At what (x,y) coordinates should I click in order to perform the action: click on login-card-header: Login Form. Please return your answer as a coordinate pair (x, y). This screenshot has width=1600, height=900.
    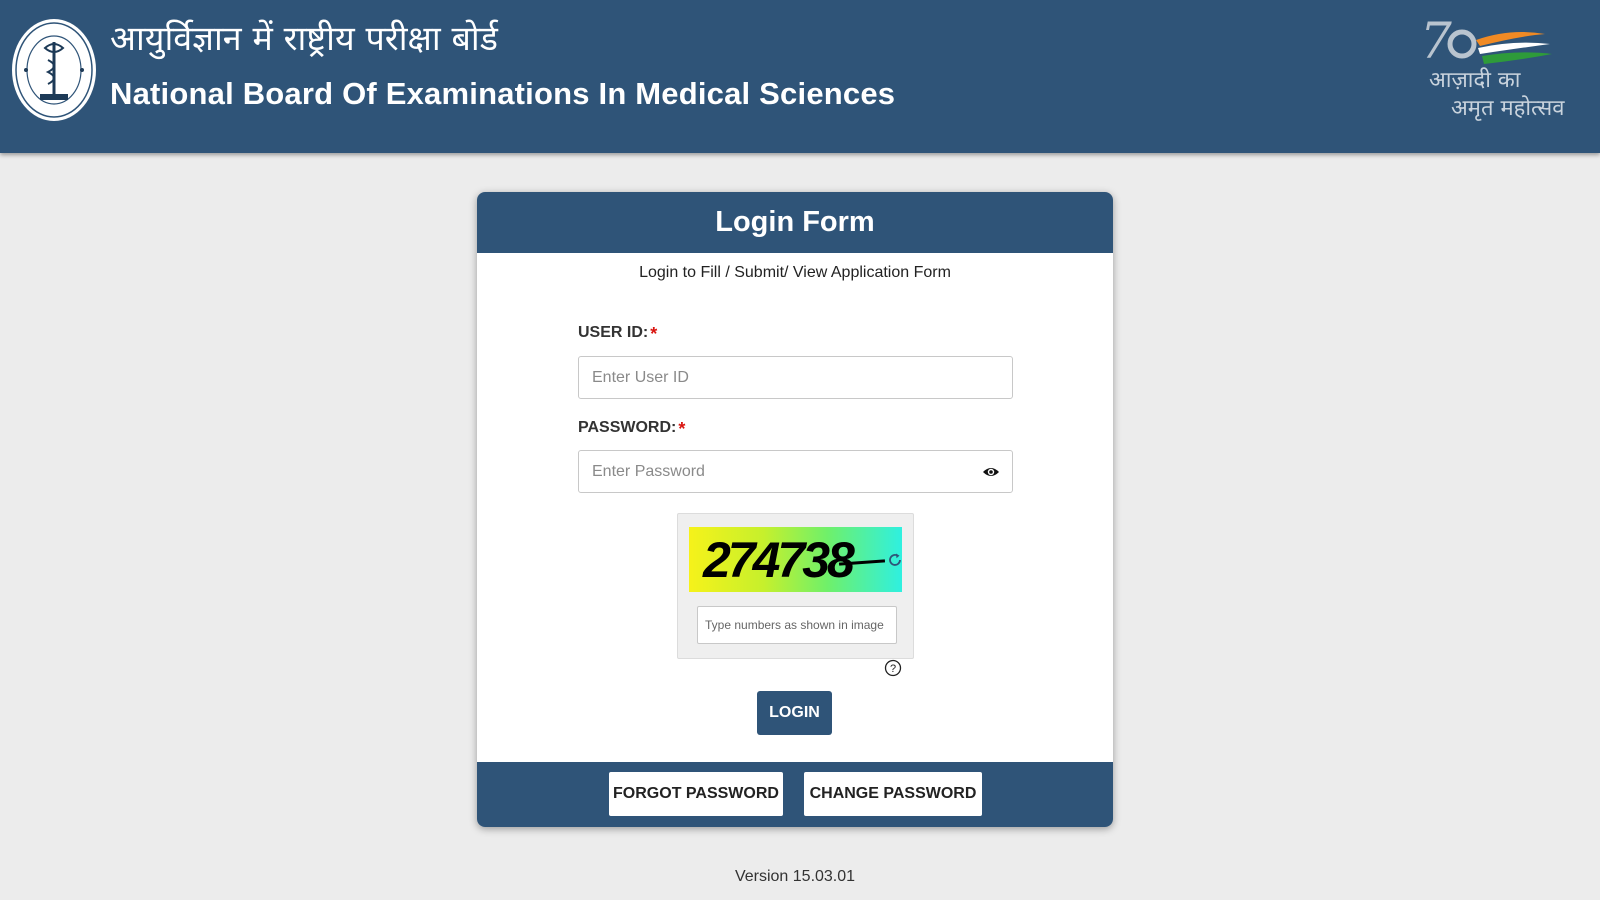
    Looking at the image, I should click on (795, 222).